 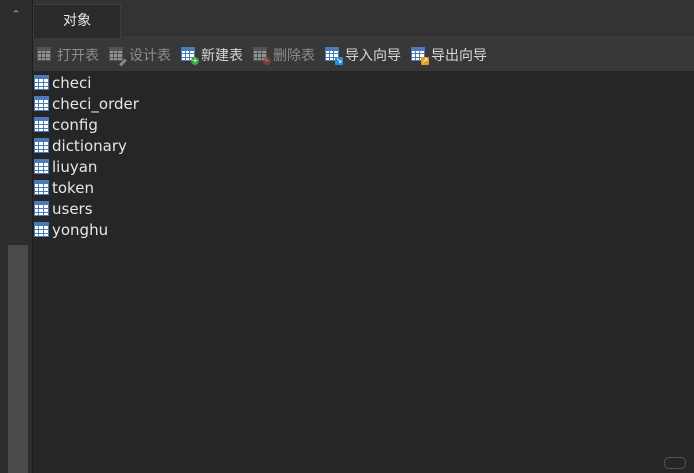 I want to click on open-table-label: 打开表, so click(x=78, y=55).